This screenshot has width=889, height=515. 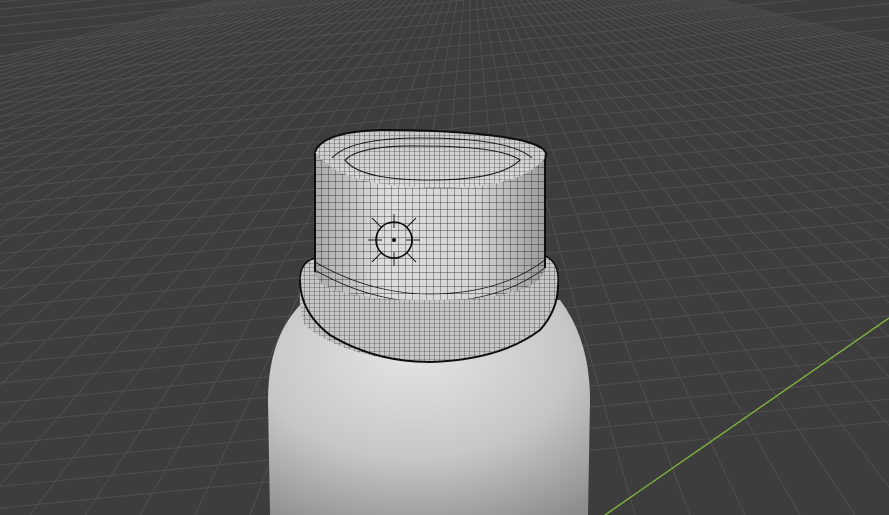 What do you see at coordinates (394, 240) in the screenshot?
I see `3d-cursor-icon` at bounding box center [394, 240].